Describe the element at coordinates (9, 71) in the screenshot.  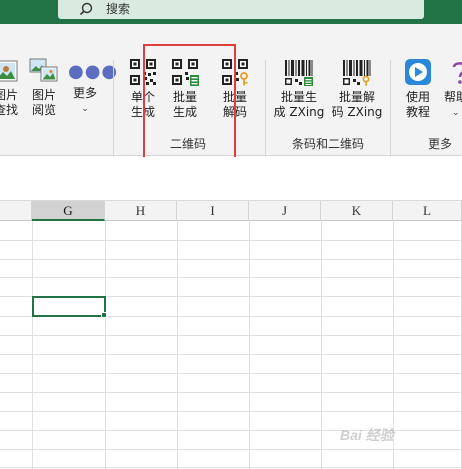
I see `picture-icon` at that location.